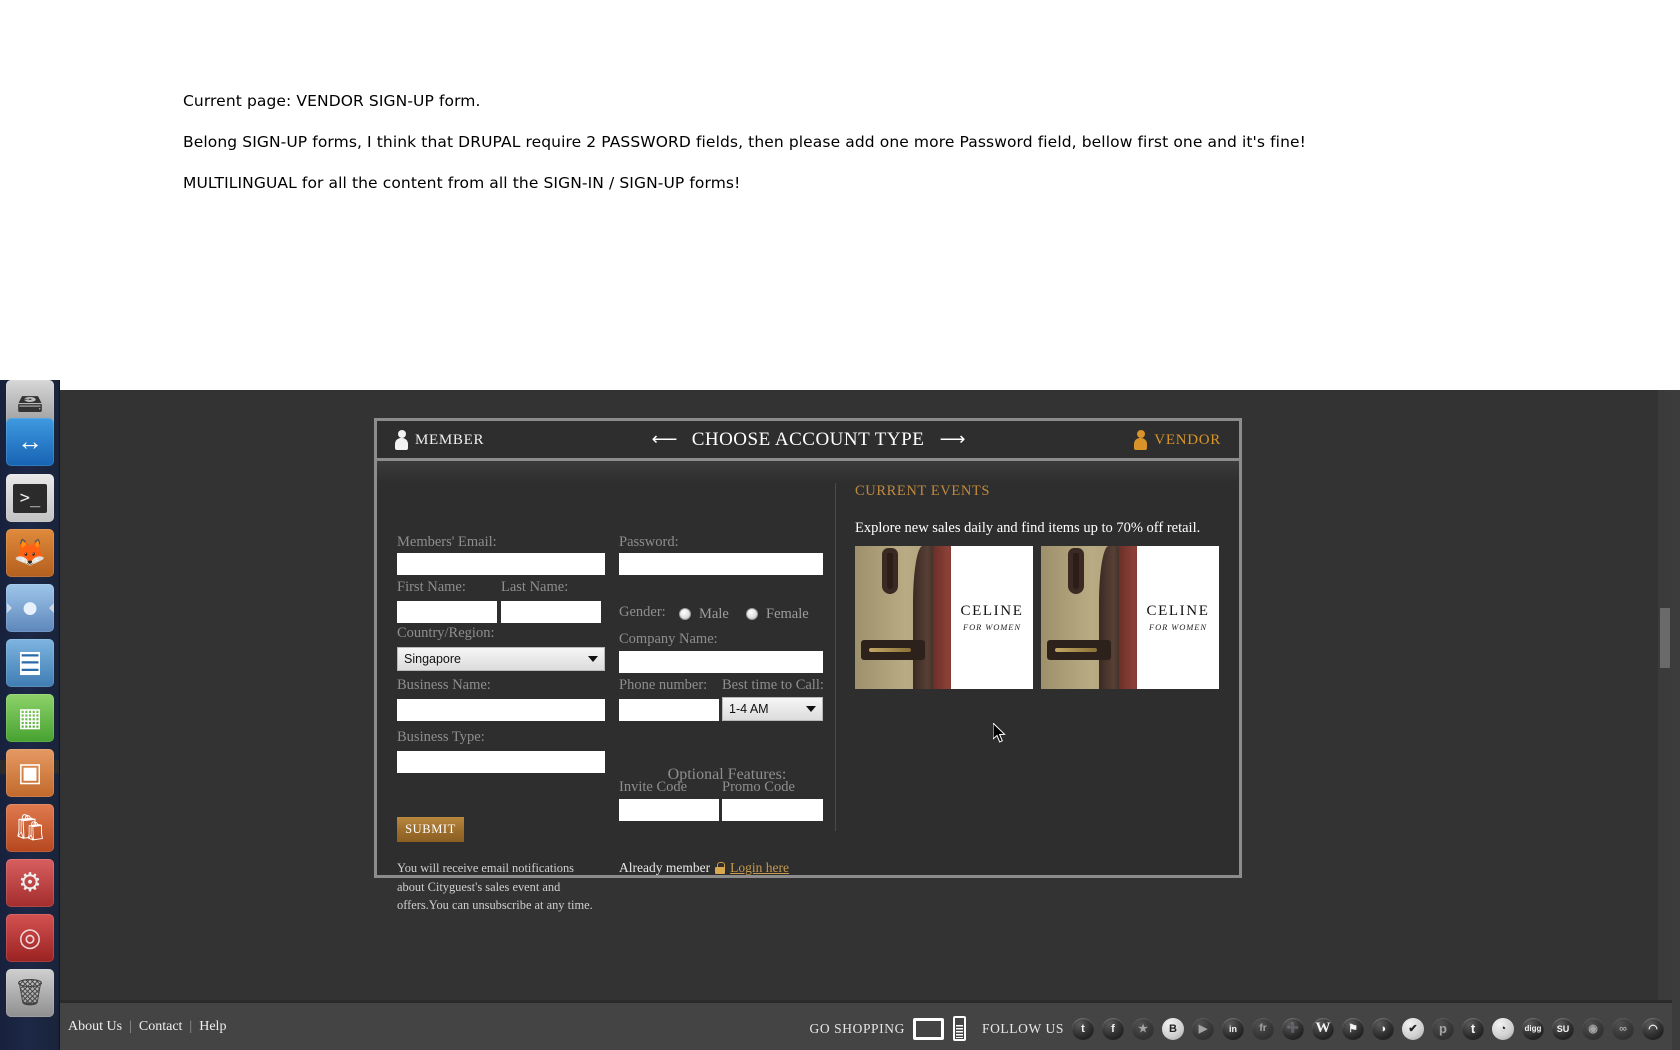  I want to click on business-name-input, so click(501, 710).